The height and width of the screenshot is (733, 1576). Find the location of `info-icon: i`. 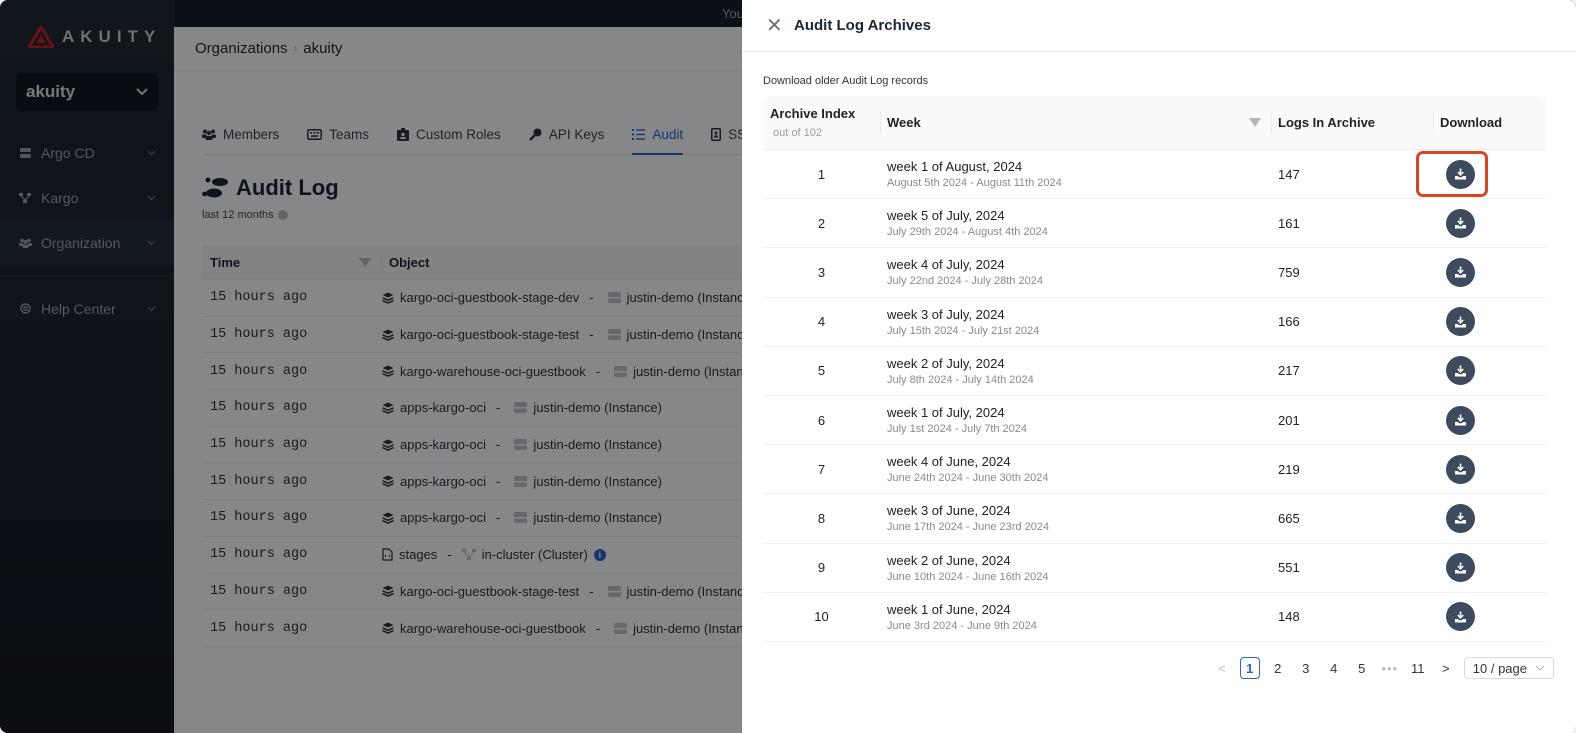

info-icon: i is located at coordinates (599, 554).